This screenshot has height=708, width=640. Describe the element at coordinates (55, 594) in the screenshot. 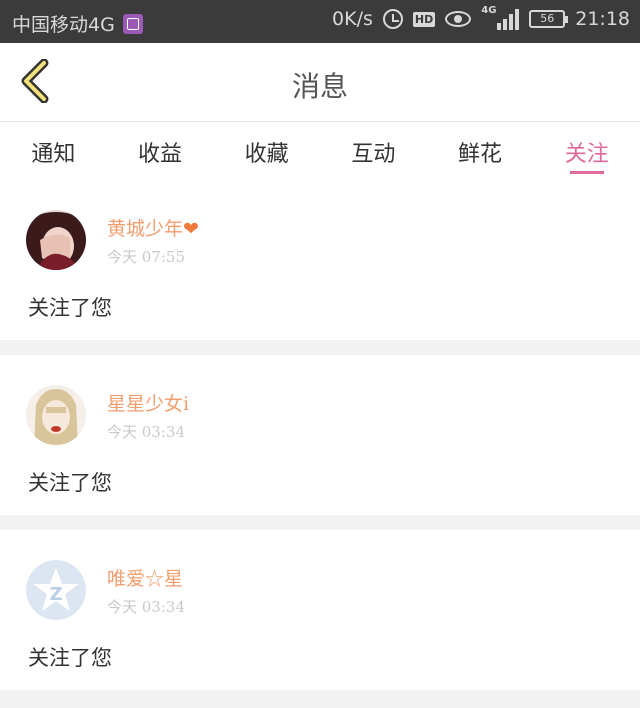

I see `svg-text: Z` at that location.